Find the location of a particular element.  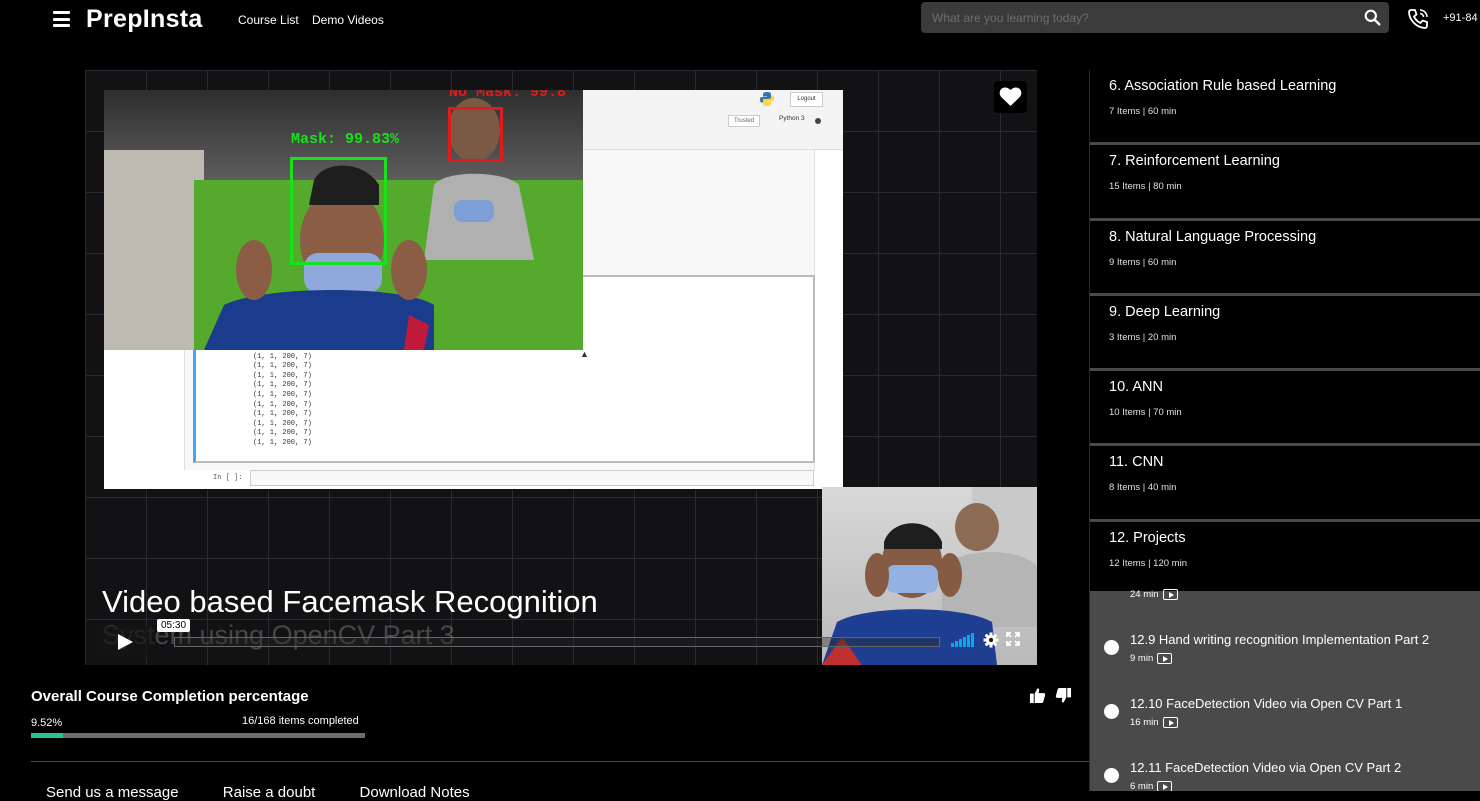

heart-icon is located at coordinates (1010, 97).